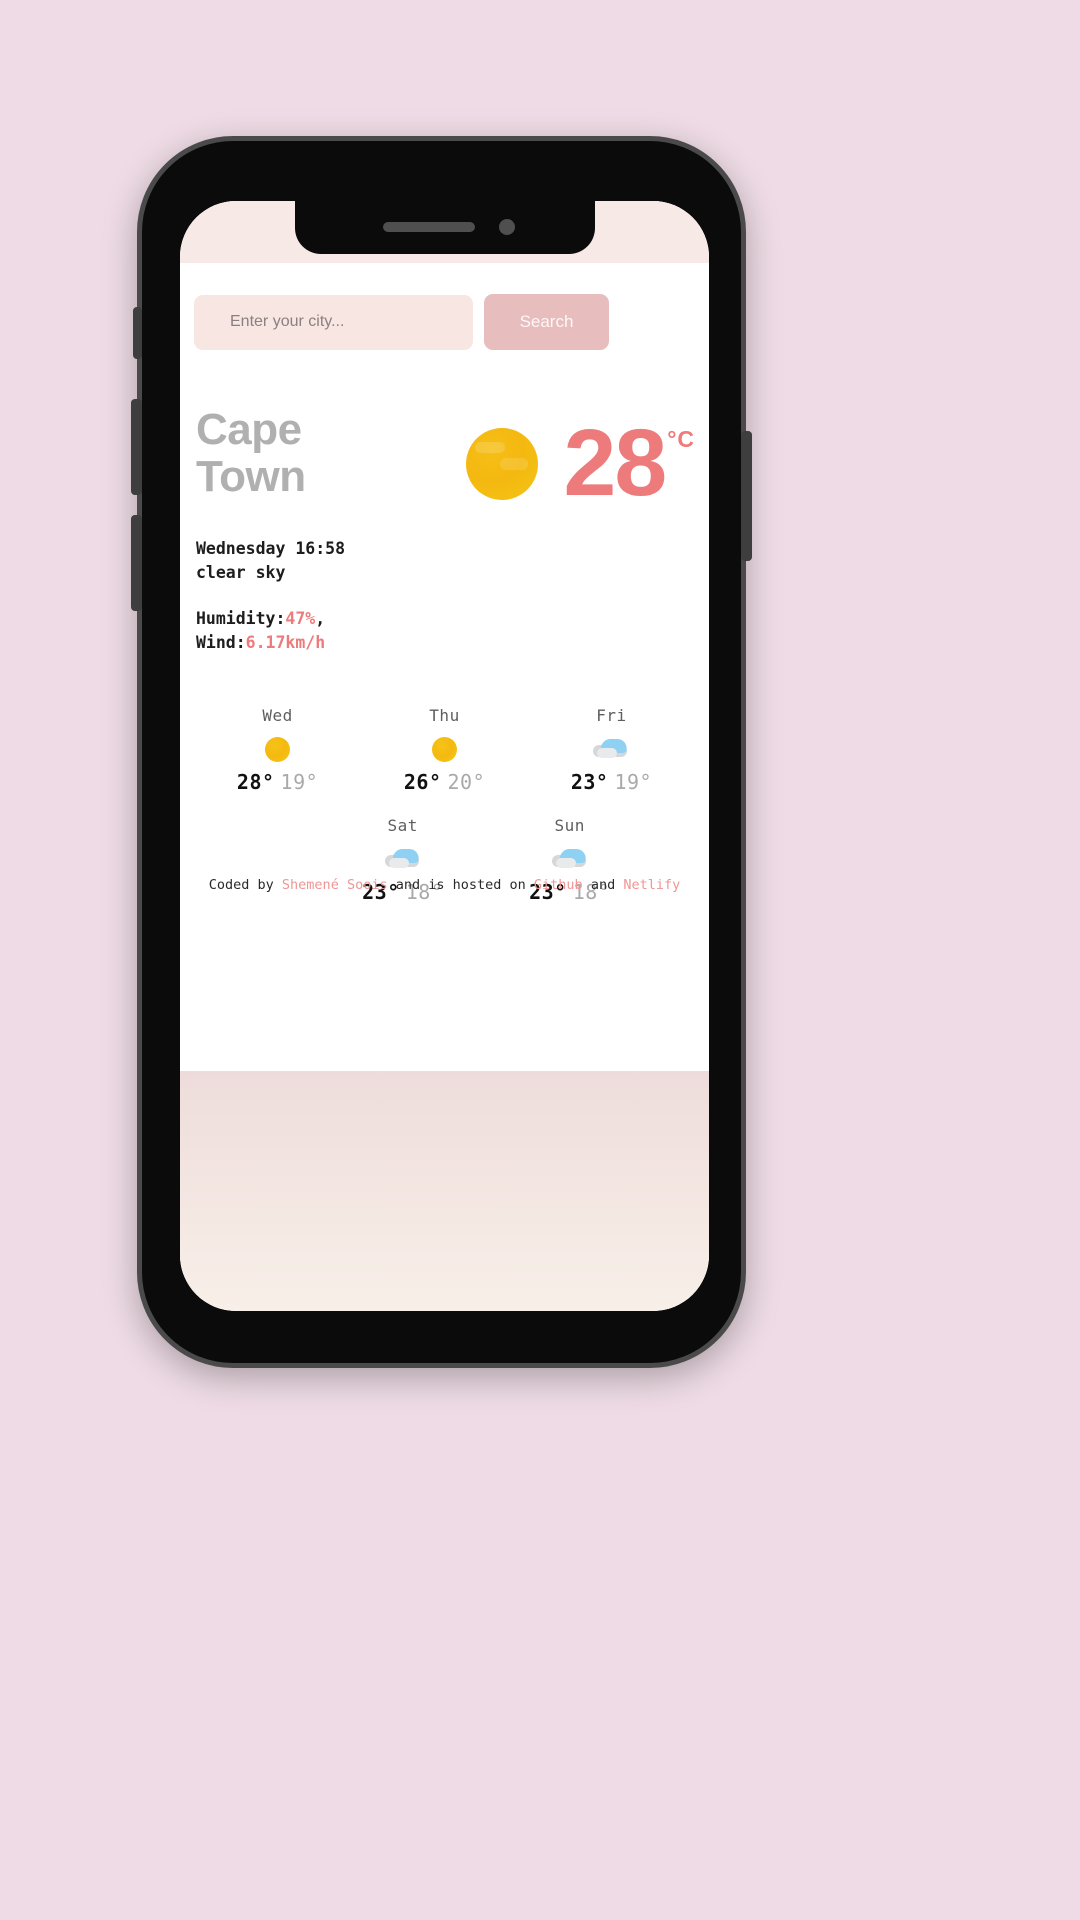 The height and width of the screenshot is (1920, 1080). I want to click on credit-middle: and is hosted on, so click(460, 885).